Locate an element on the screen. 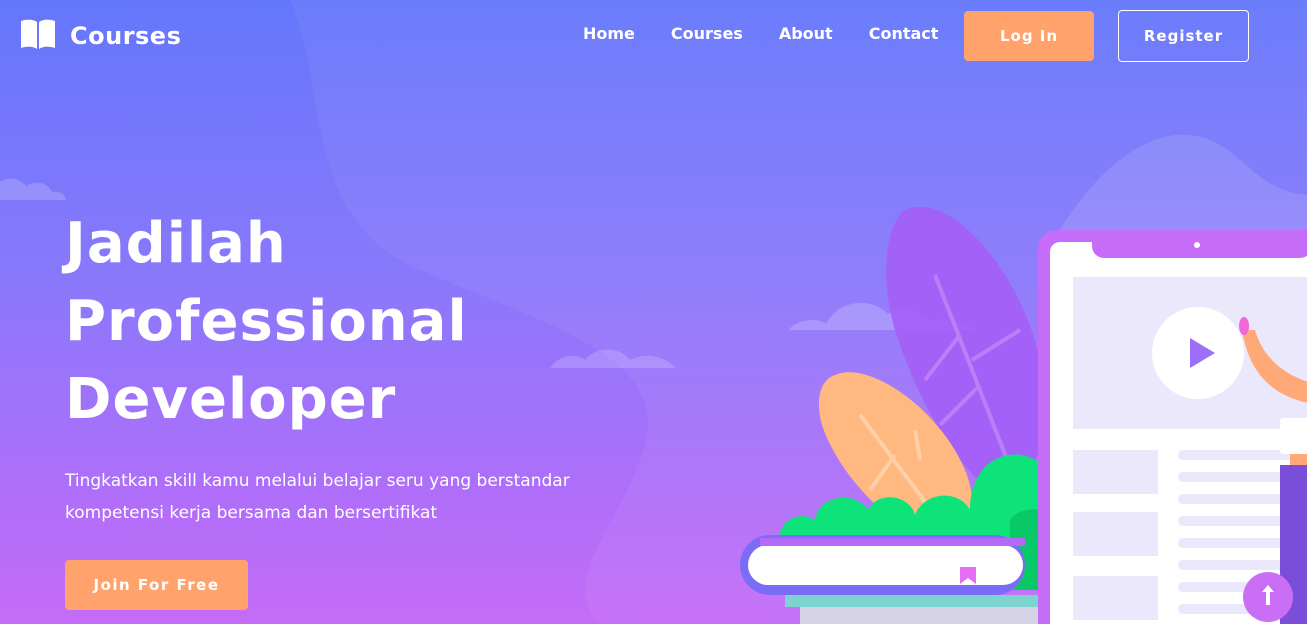 The height and width of the screenshot is (624, 1307). brand-logo: Courses is located at coordinates (100, 36).